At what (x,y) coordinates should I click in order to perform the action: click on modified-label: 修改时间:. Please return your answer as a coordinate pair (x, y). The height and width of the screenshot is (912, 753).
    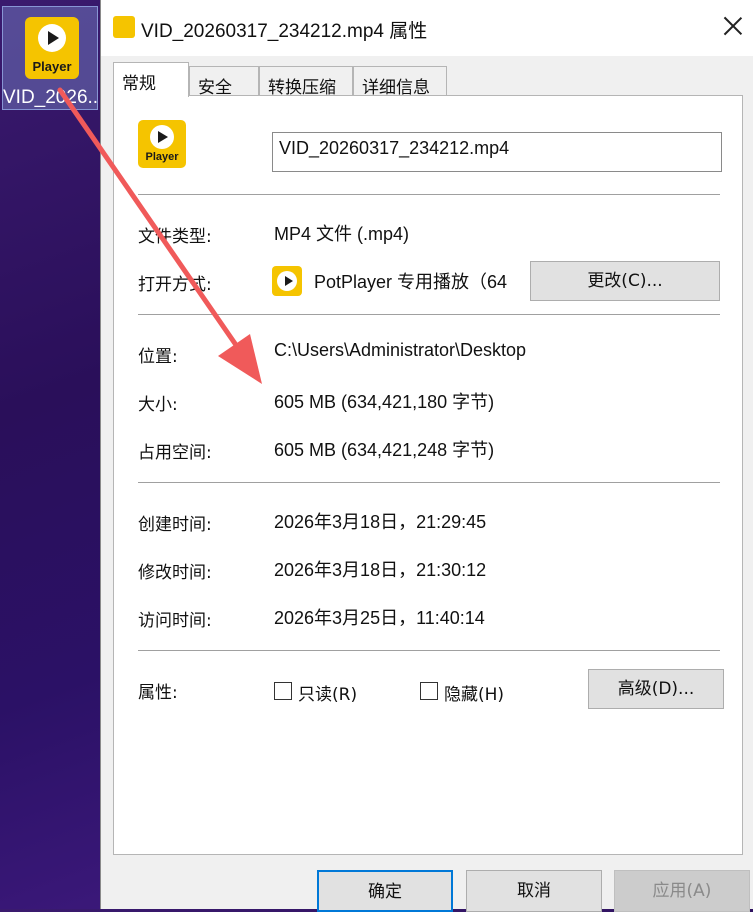
    Looking at the image, I should click on (175, 573).